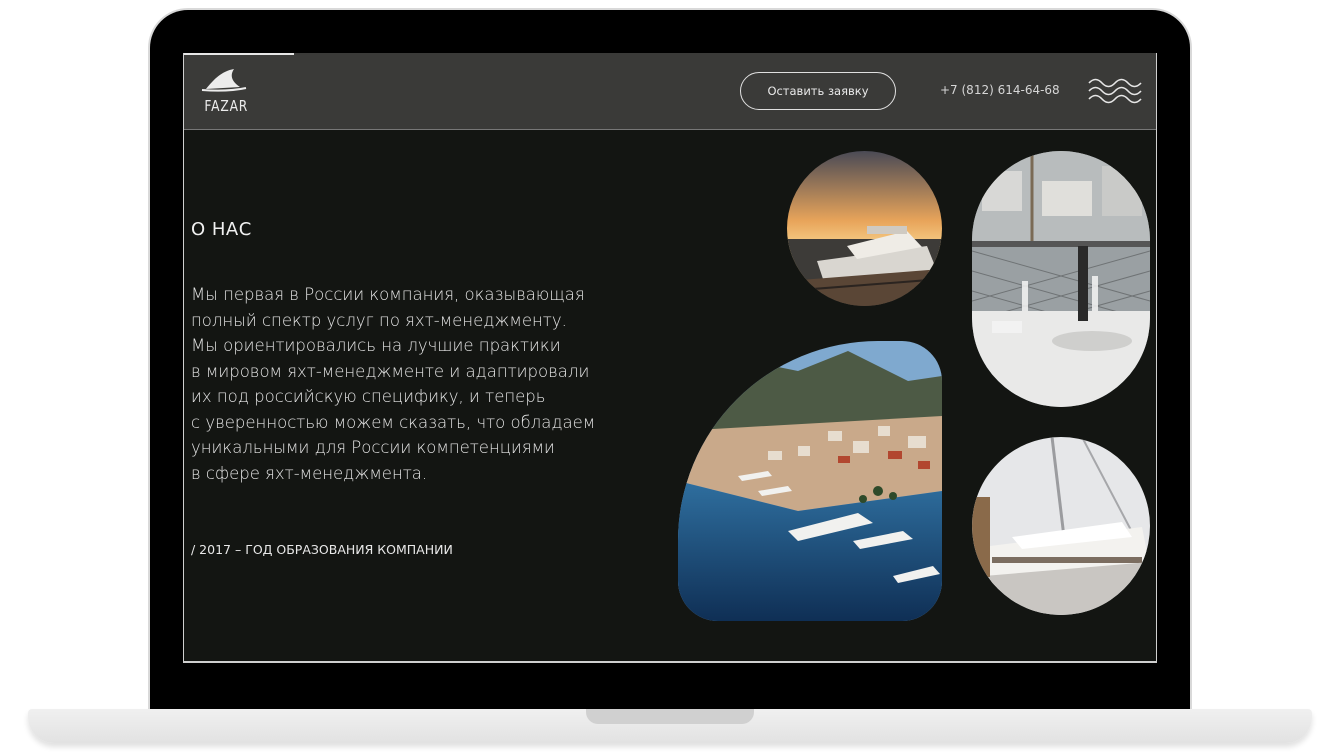 Image resolution: width=1340 pixels, height=754 pixels. I want to click on about-line: Мы ориентировались на лучшие практики, so click(376, 345).